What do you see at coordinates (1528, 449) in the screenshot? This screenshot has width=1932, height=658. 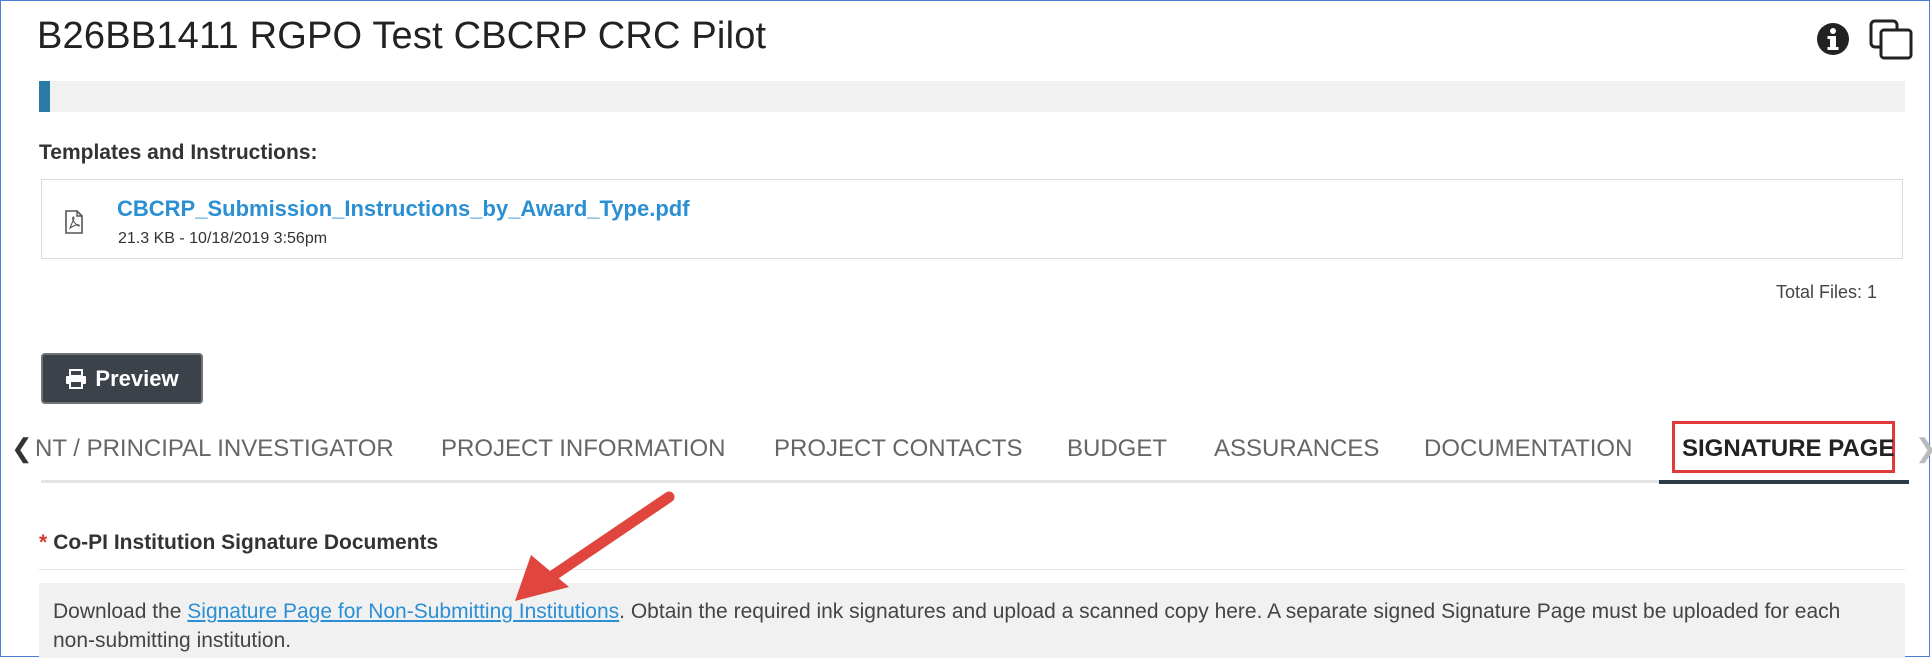 I see `tab-documentation: DOCUMENTATION` at bounding box center [1528, 449].